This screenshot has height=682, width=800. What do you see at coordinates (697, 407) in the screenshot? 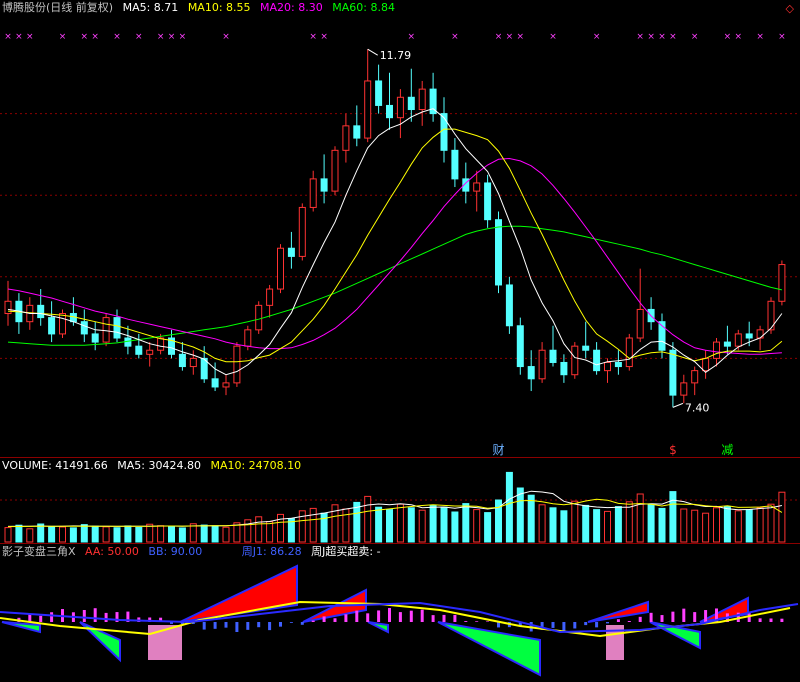
I see `low-price-label: 7.40` at bounding box center [697, 407].